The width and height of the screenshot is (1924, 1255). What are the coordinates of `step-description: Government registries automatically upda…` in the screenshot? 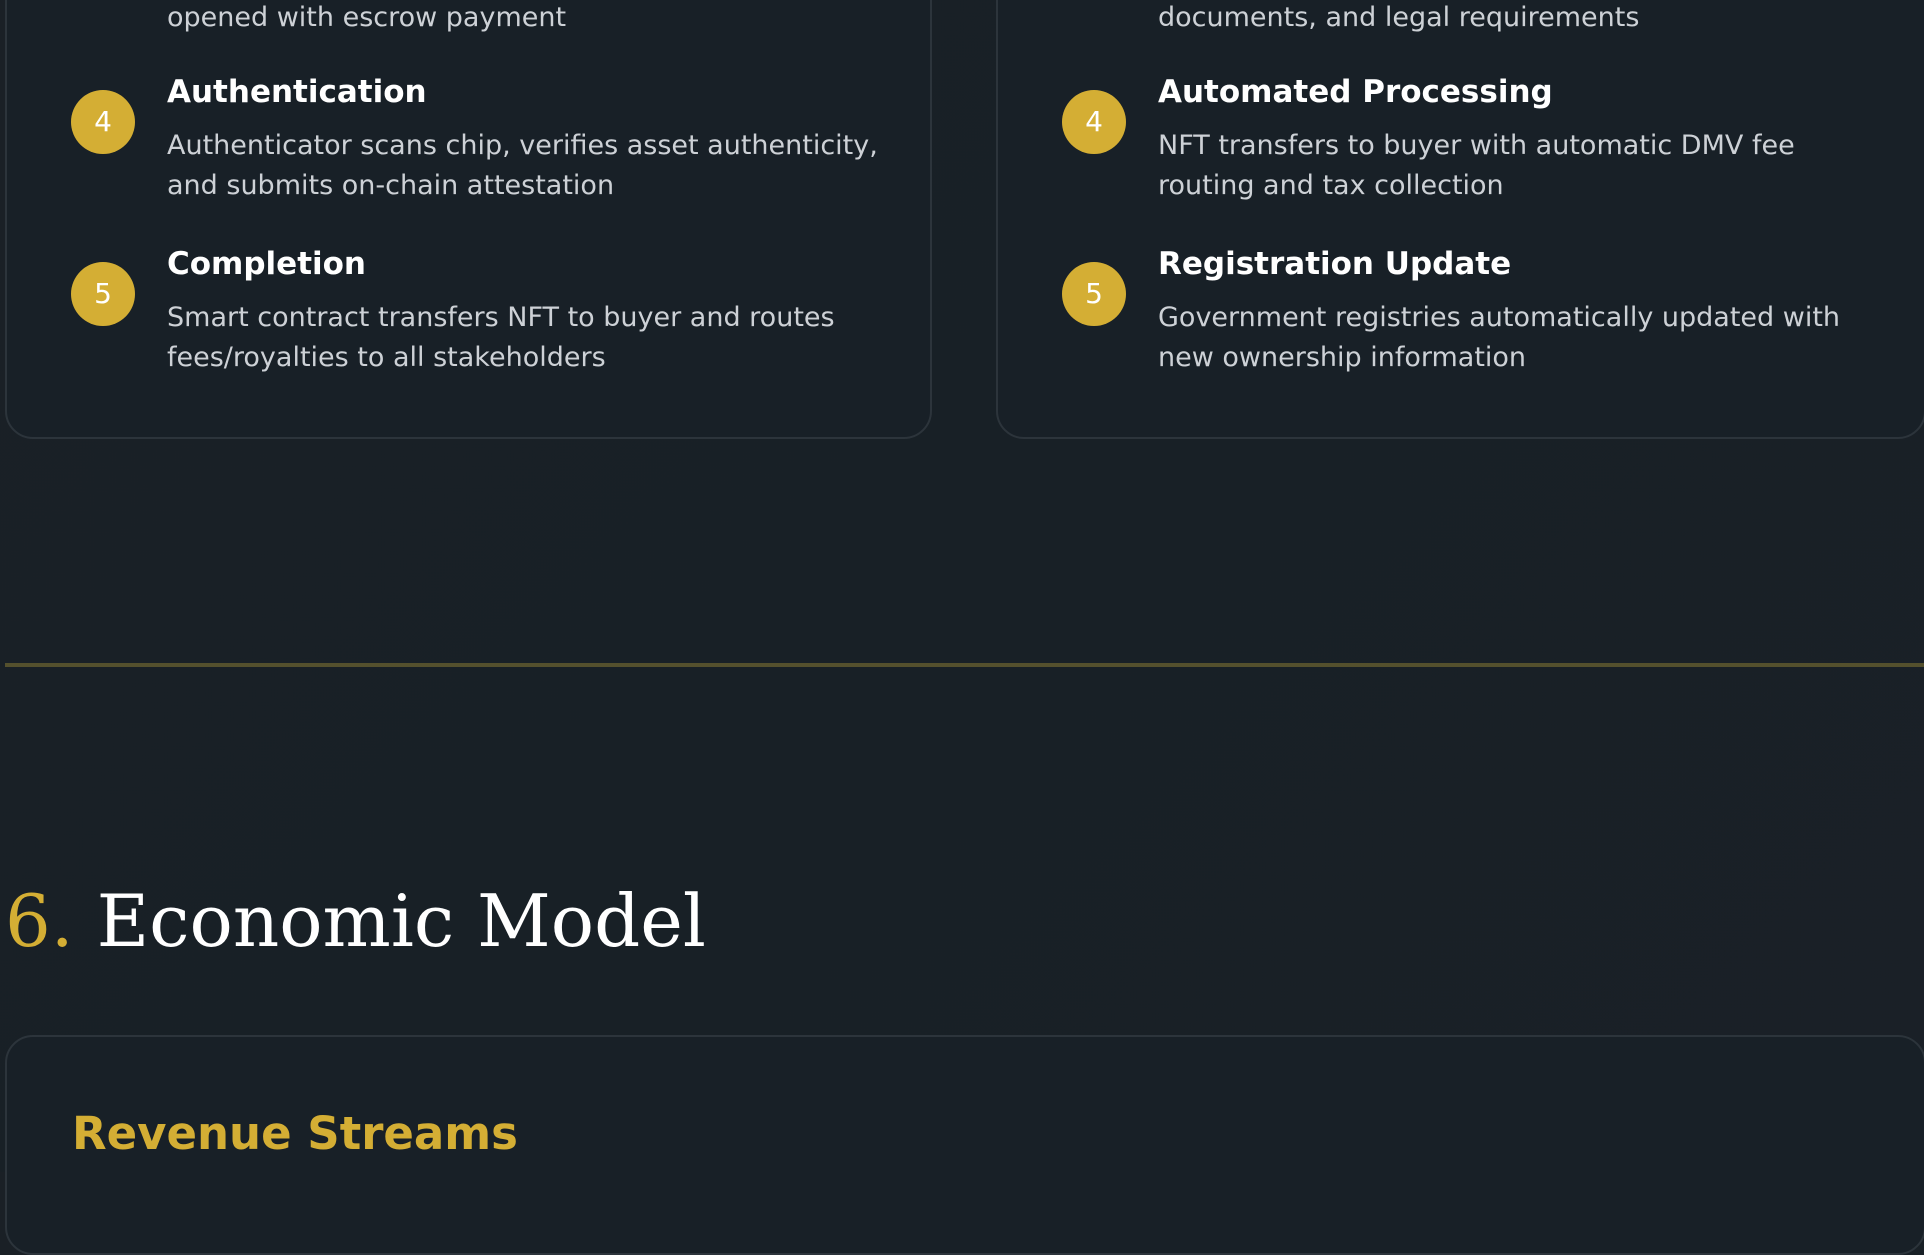 It's located at (1499, 337).